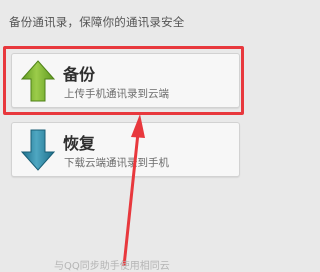 The image size is (320, 272). I want to click on backup-title: 备份, so click(79, 74).